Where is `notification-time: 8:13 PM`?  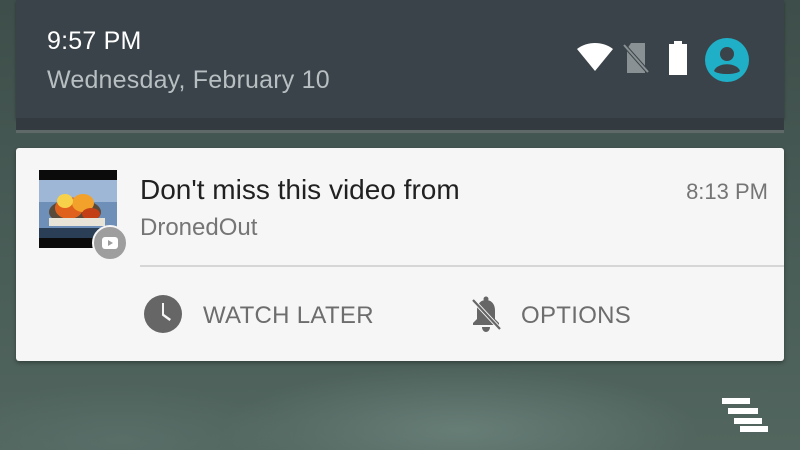 notification-time: 8:13 PM is located at coordinates (727, 191).